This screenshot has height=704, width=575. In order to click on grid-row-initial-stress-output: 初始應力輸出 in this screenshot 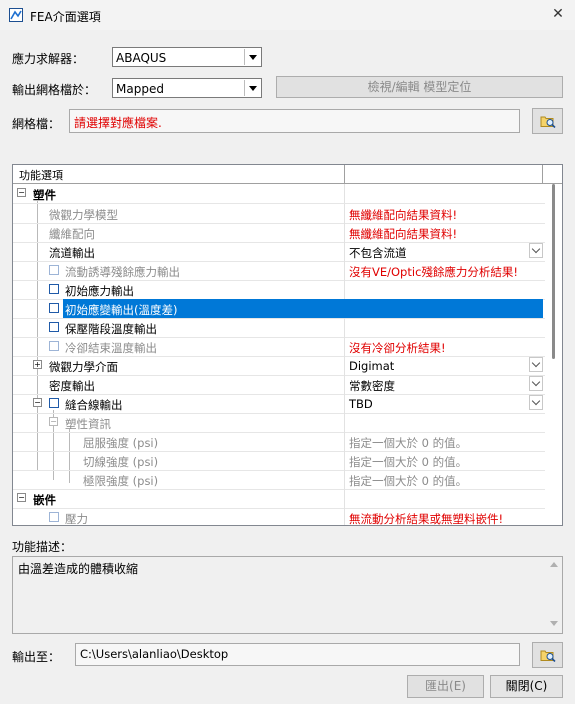, I will do `click(279, 290)`.